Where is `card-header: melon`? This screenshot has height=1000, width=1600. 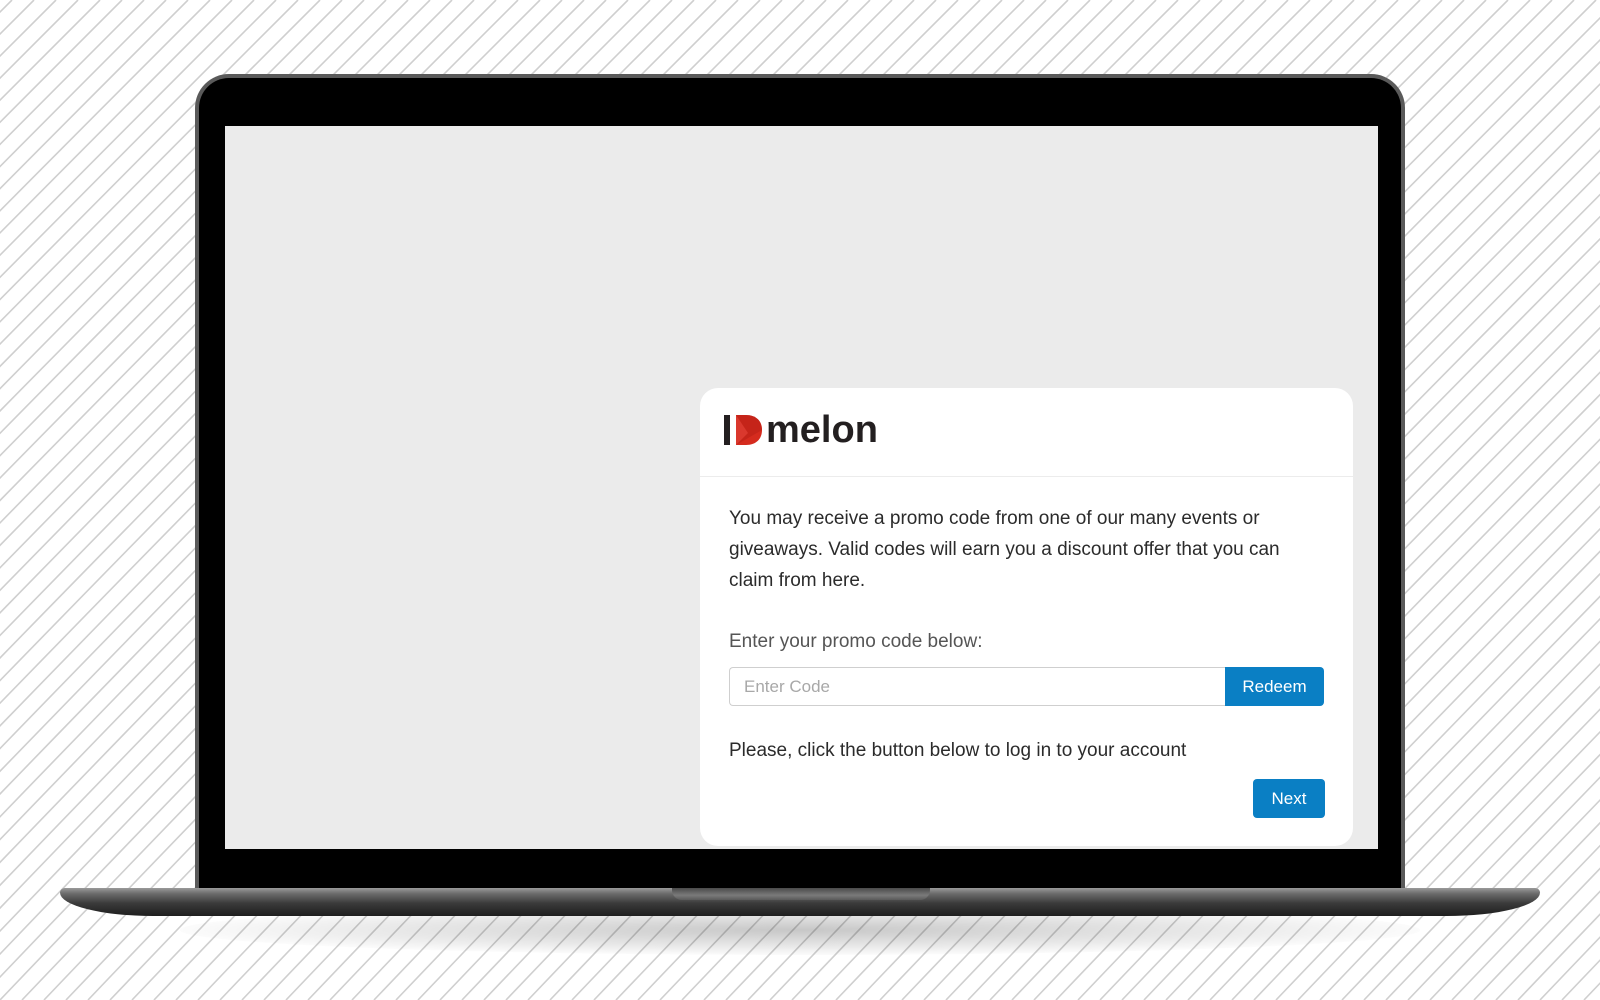
card-header: melon is located at coordinates (1026, 432).